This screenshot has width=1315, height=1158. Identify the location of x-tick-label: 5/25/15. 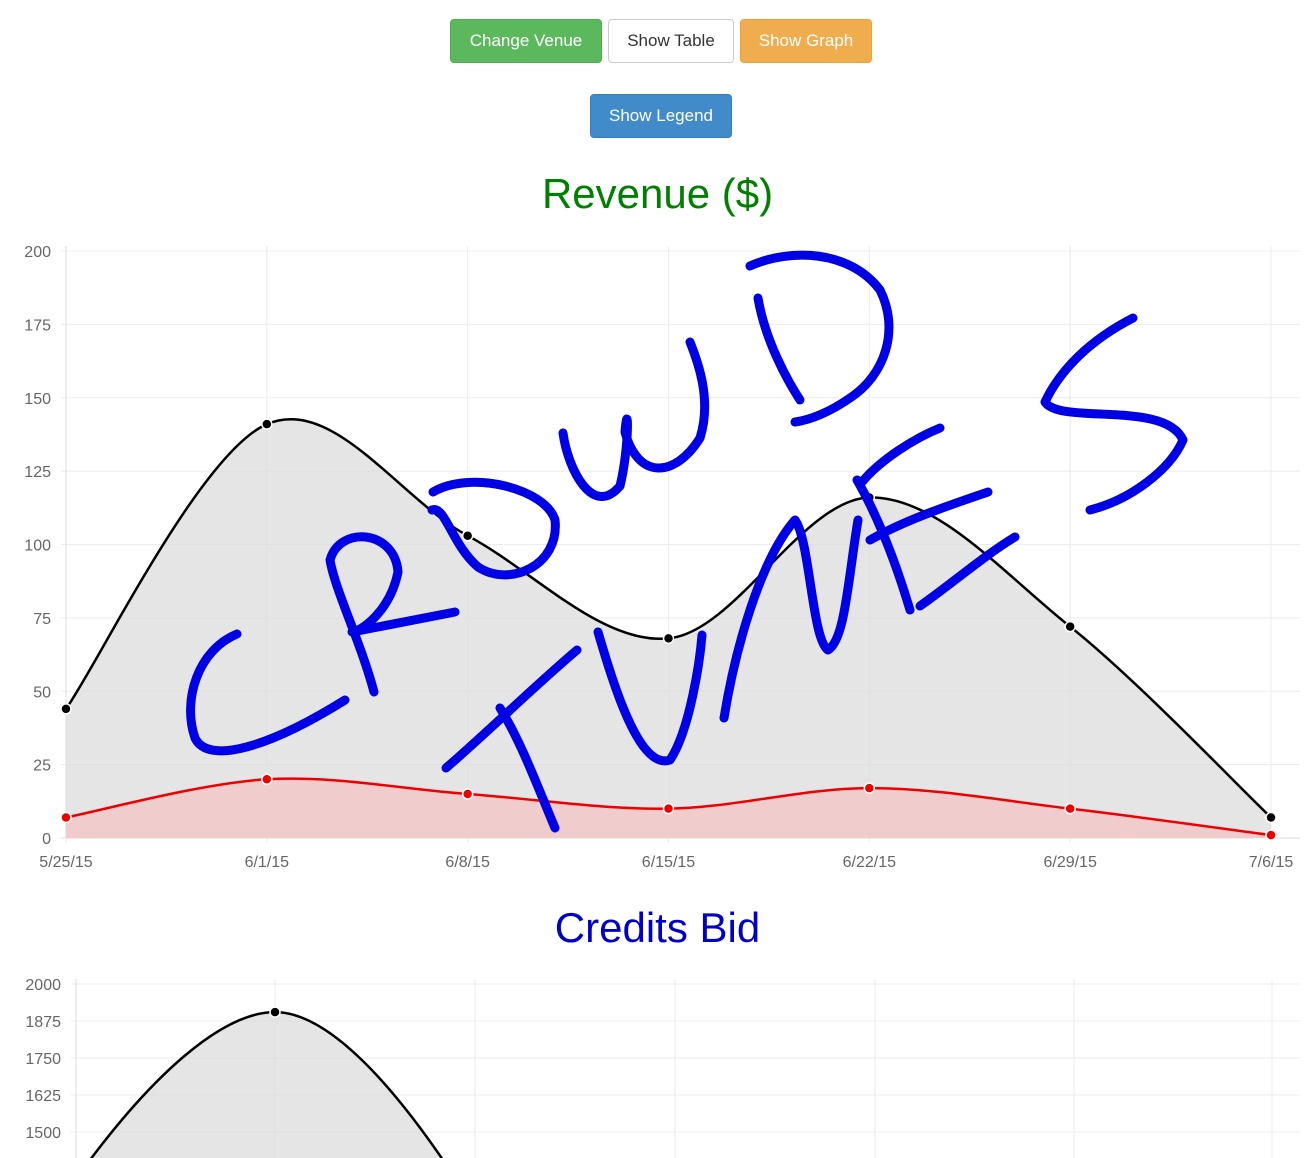
(65, 862).